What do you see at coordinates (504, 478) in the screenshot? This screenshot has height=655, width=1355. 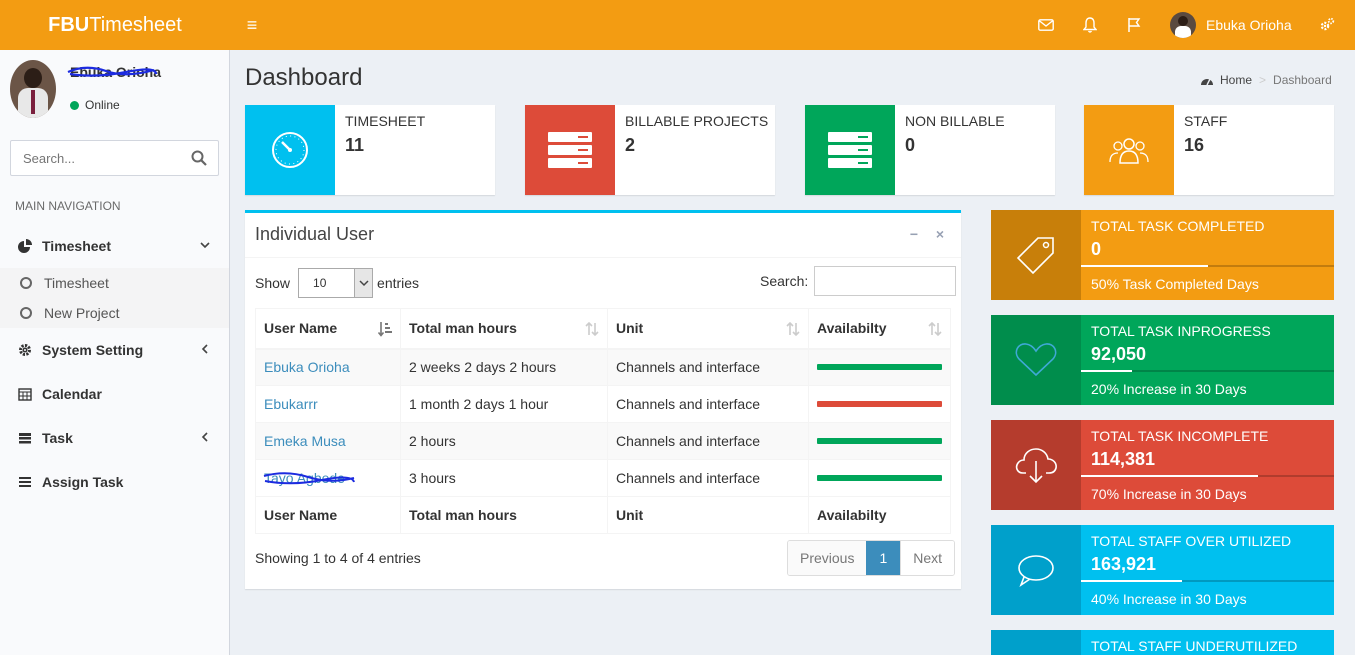 I see `hours-cell: 3 hours` at bounding box center [504, 478].